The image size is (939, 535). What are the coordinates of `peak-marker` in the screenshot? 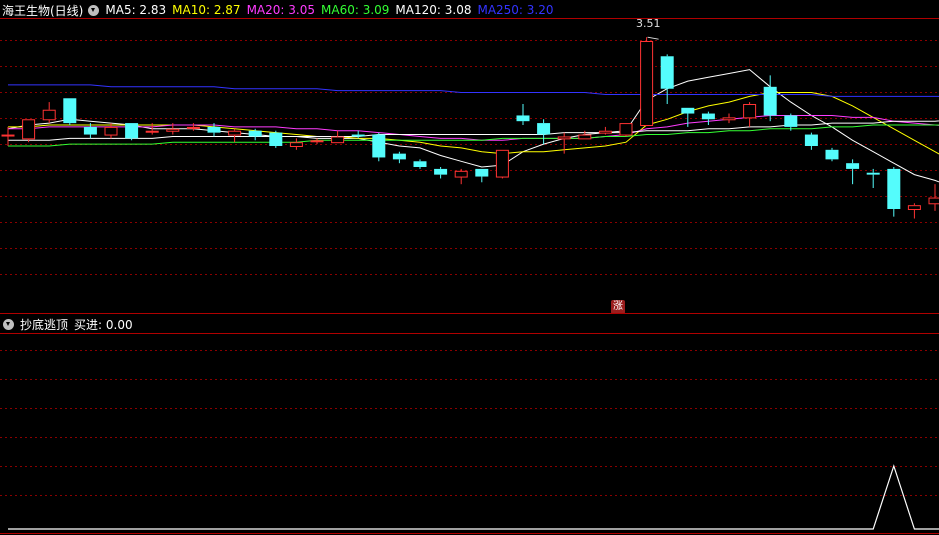 It's located at (653, 38).